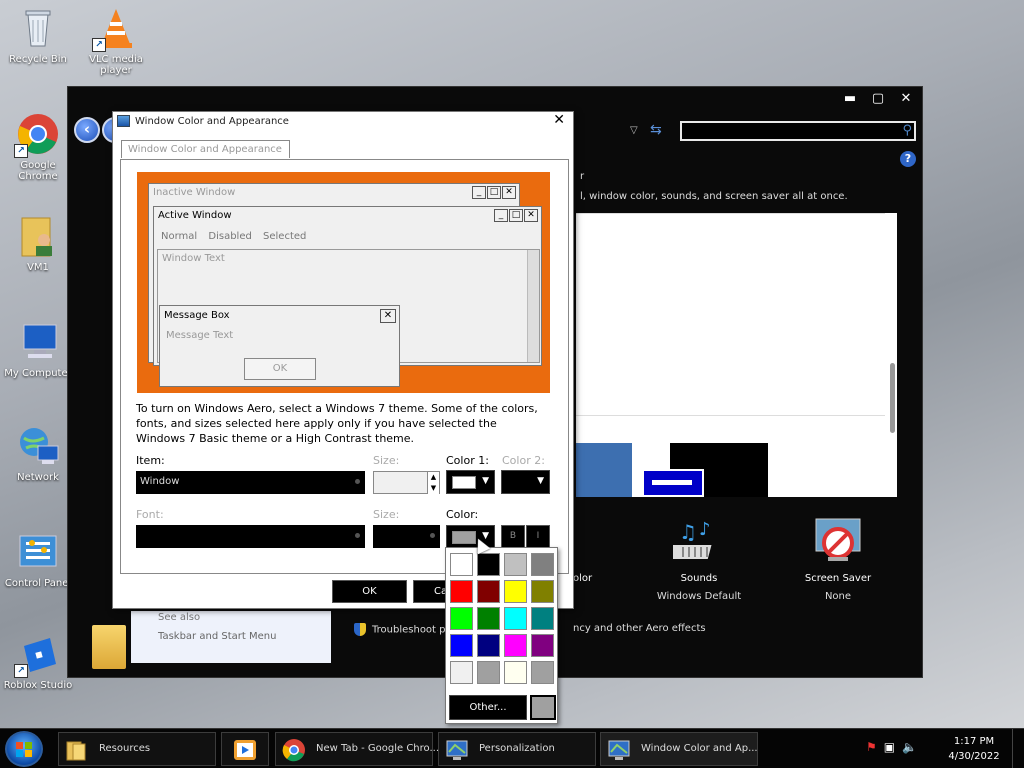 The image size is (1024, 768). Describe the element at coordinates (37, 135) in the screenshot. I see `chrome-icon: ↗` at that location.